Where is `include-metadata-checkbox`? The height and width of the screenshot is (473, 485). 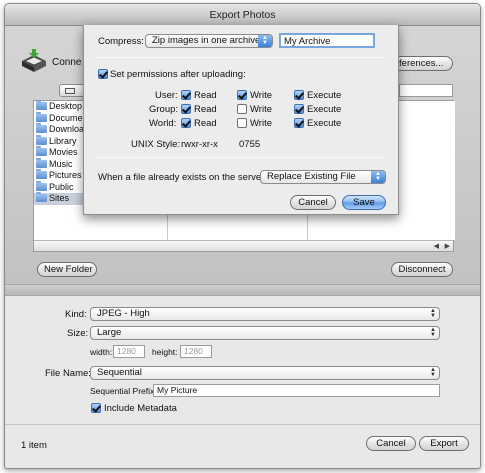
include-metadata-checkbox is located at coordinates (96, 408).